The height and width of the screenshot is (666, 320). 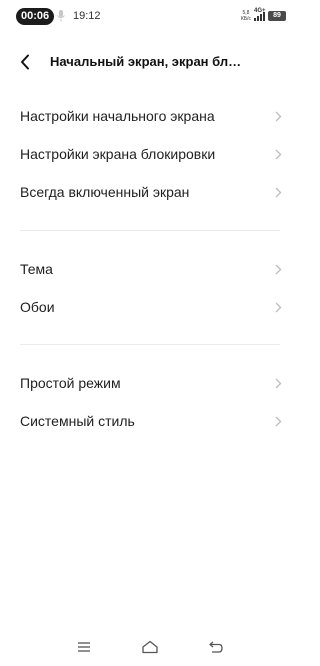 I want to click on setting-wallpaper: Обои, so click(x=150, y=307).